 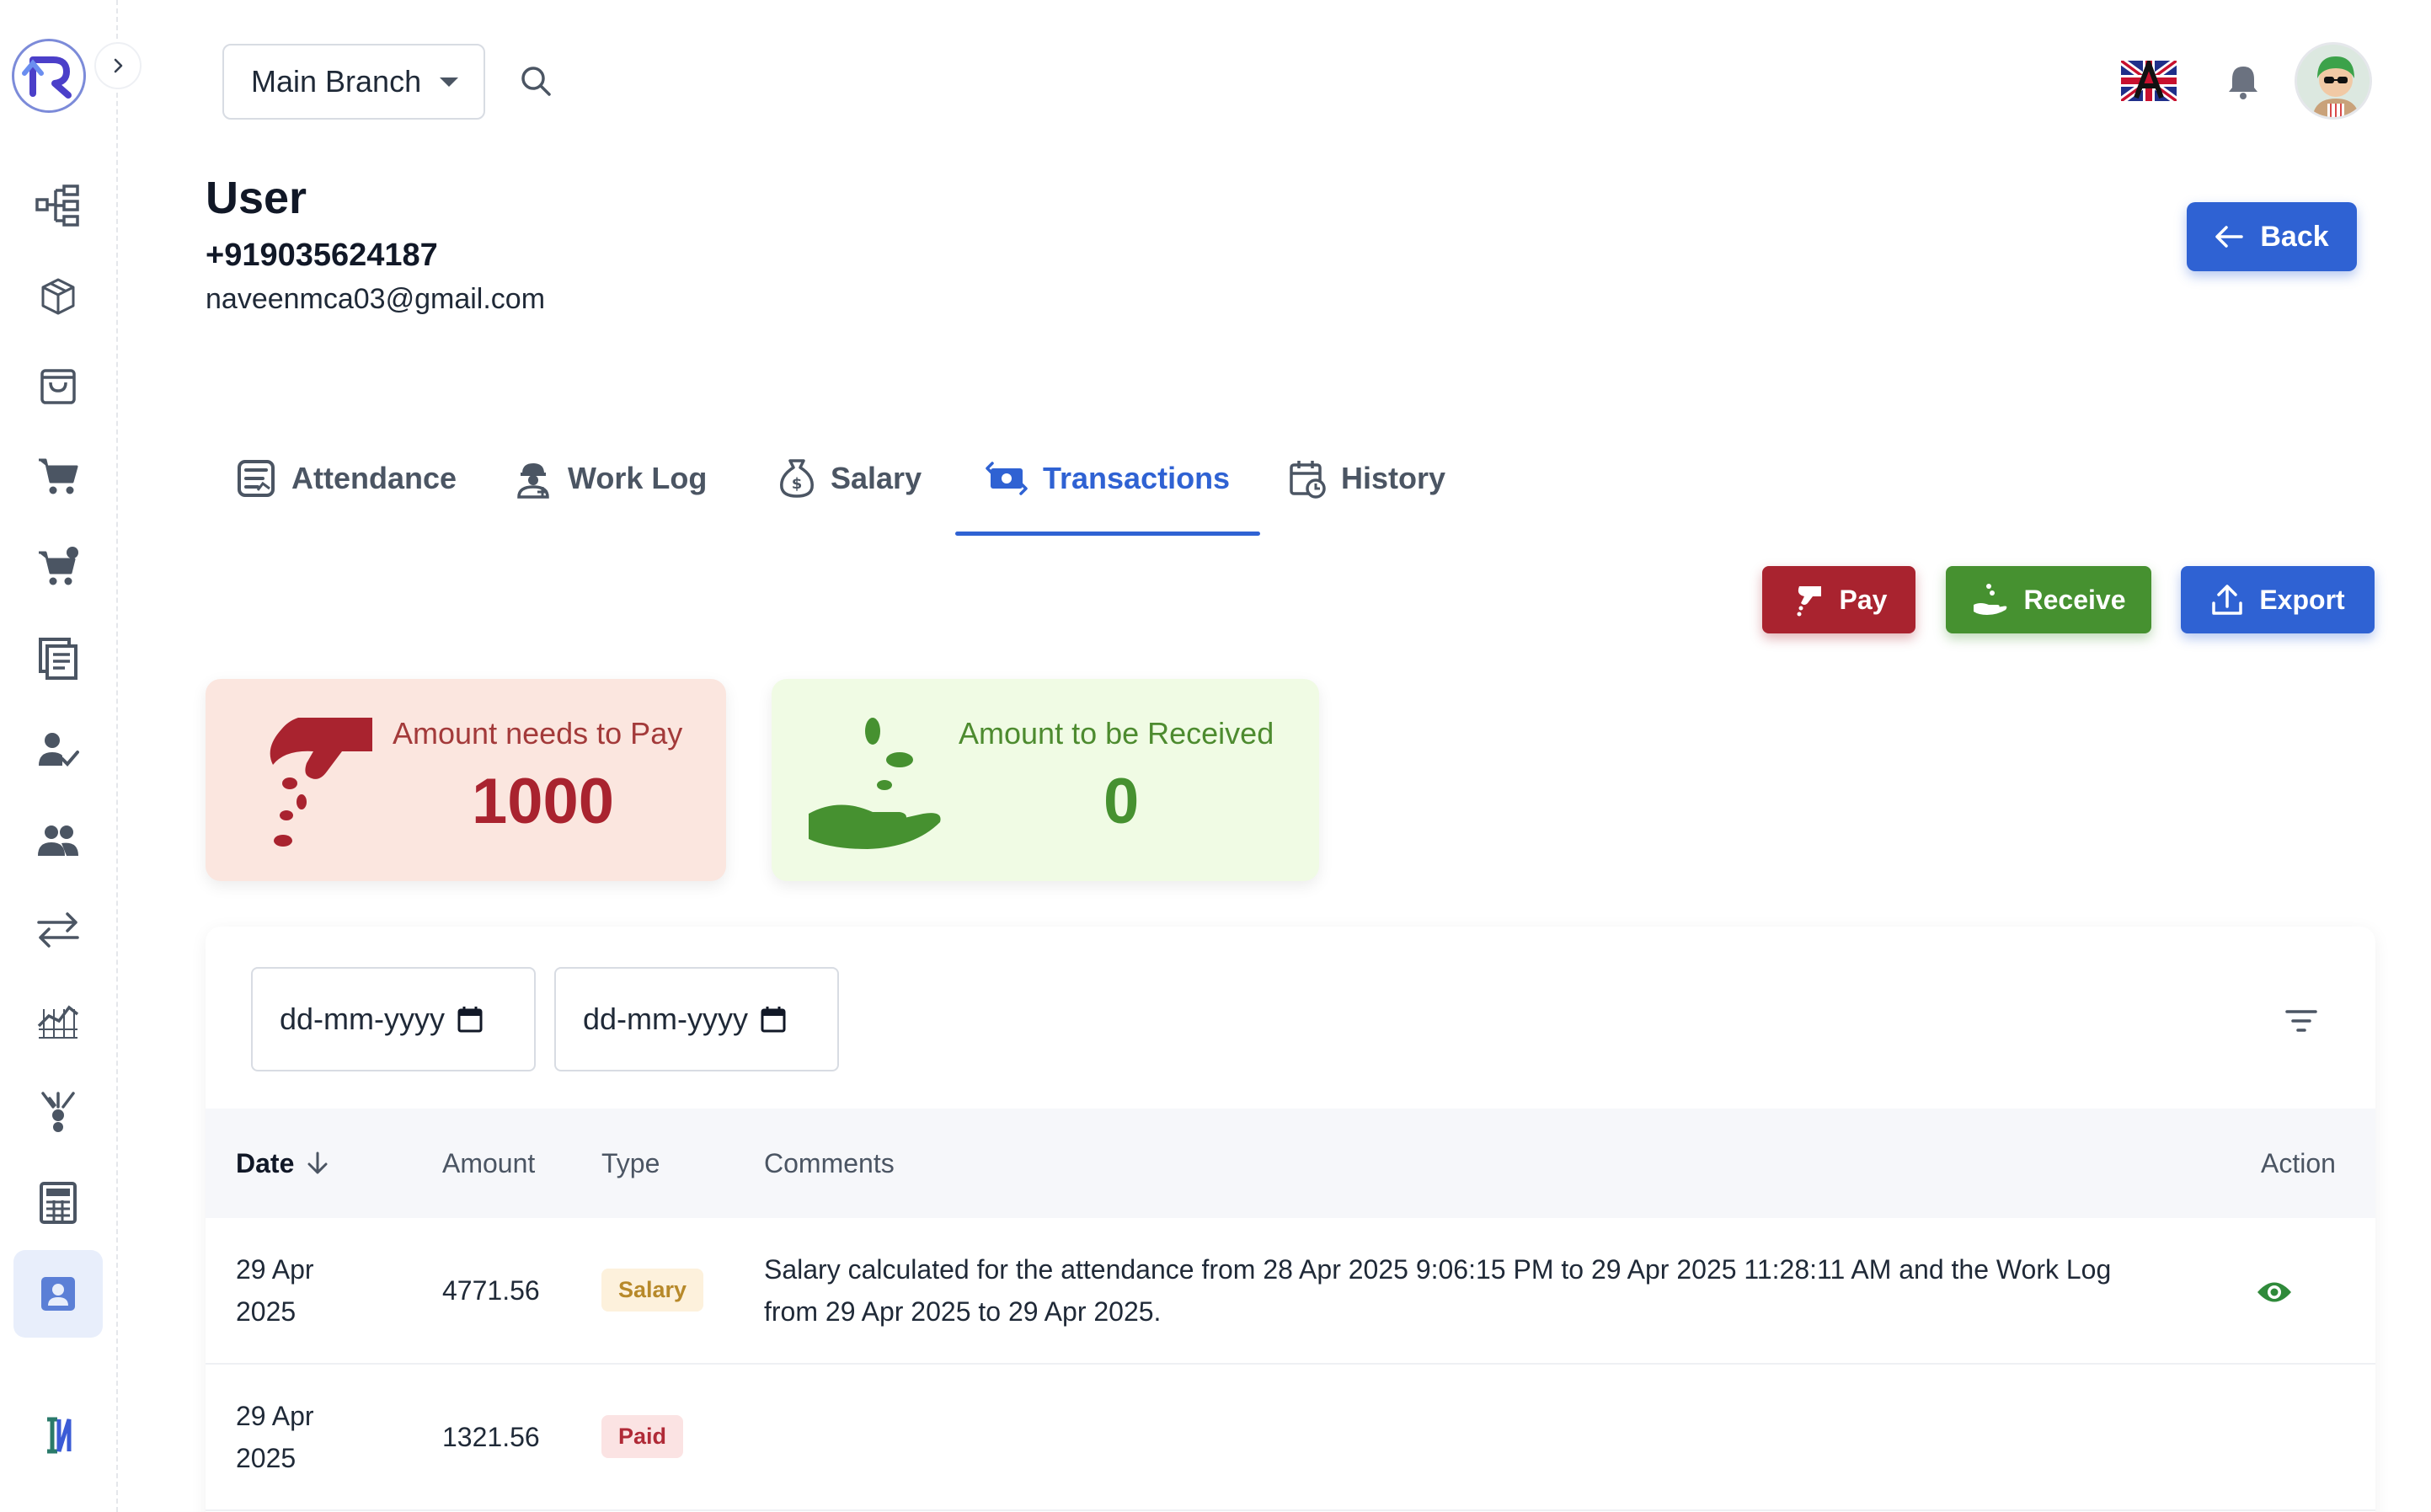 I want to click on merge-icon, so click(x=58, y=1112).